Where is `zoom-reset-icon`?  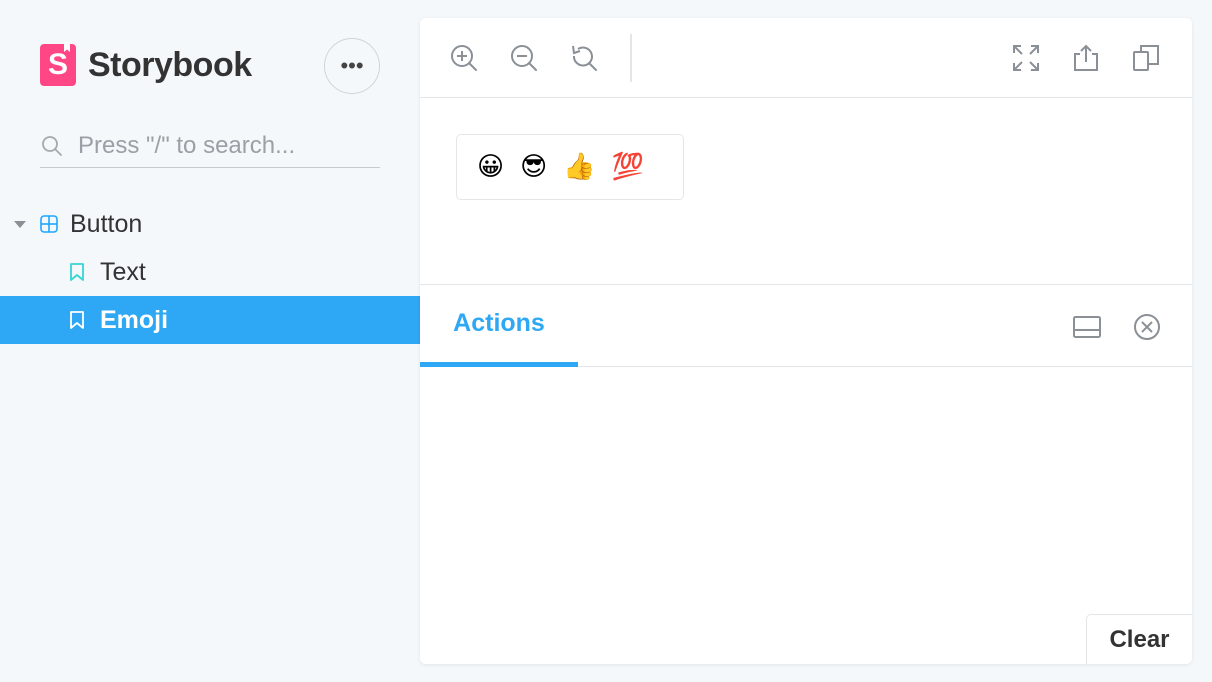
zoom-reset-icon is located at coordinates (584, 58).